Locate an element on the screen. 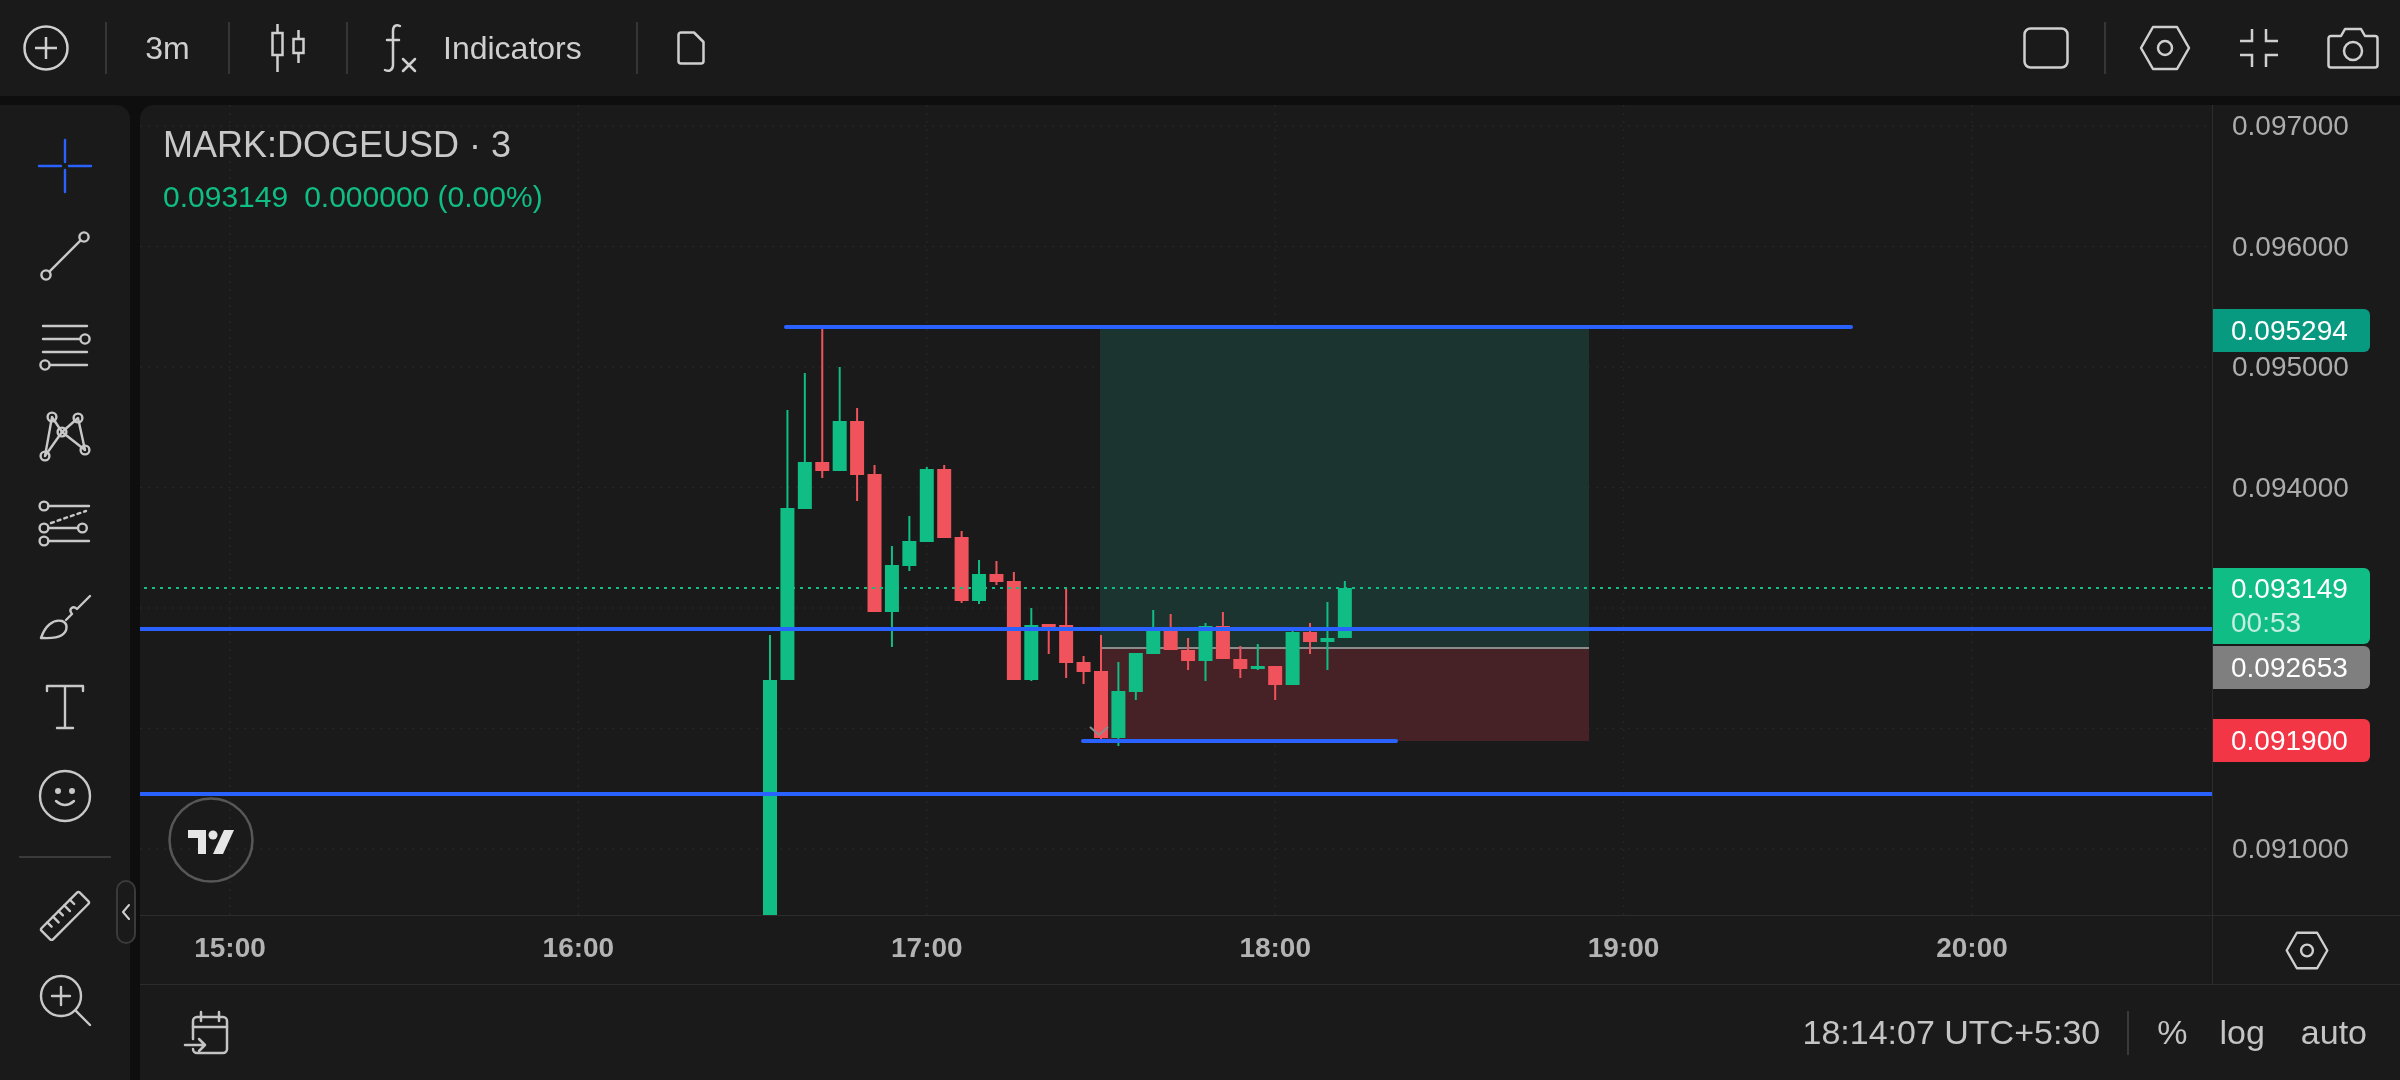 This screenshot has height=1080, width=2400. price-axis-label: 0.096000 is located at coordinates (2290, 246).